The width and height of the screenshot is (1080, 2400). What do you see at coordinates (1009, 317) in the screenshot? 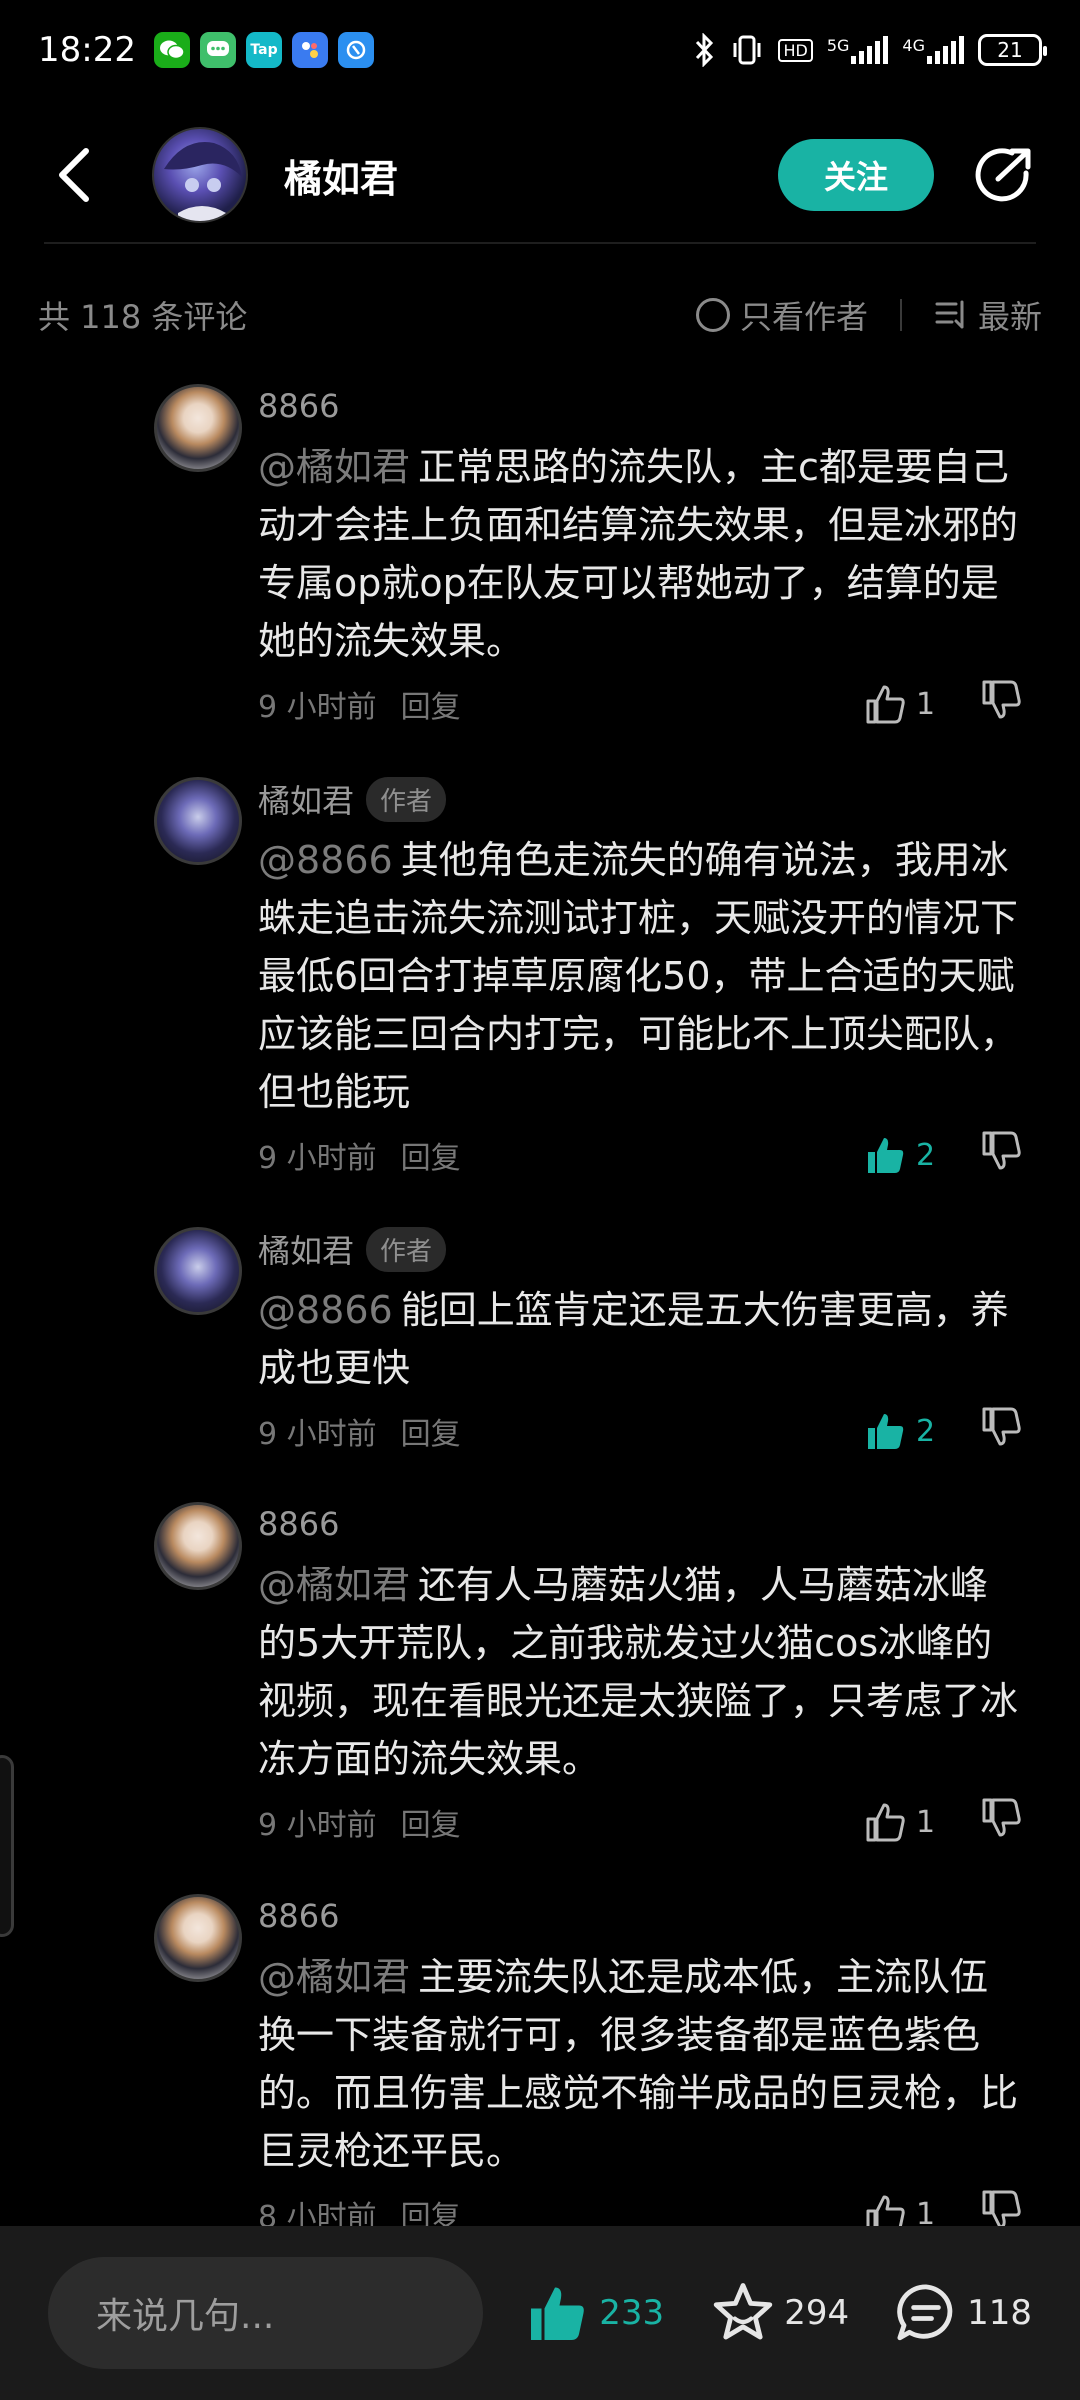
I see `sort-label: 最新` at bounding box center [1009, 317].